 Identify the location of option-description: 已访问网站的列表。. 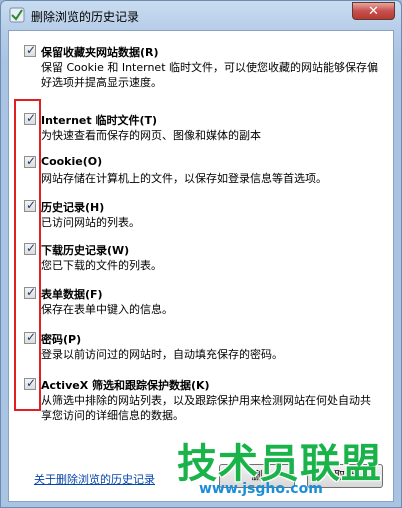
(90, 222).